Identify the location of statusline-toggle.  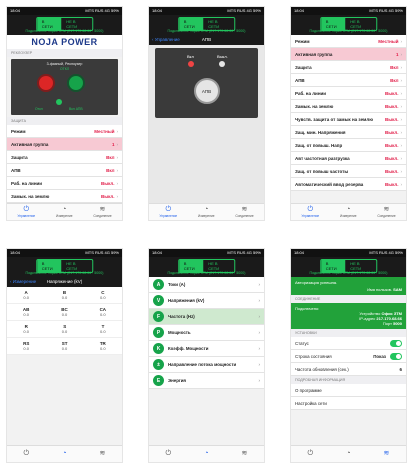
(396, 356).